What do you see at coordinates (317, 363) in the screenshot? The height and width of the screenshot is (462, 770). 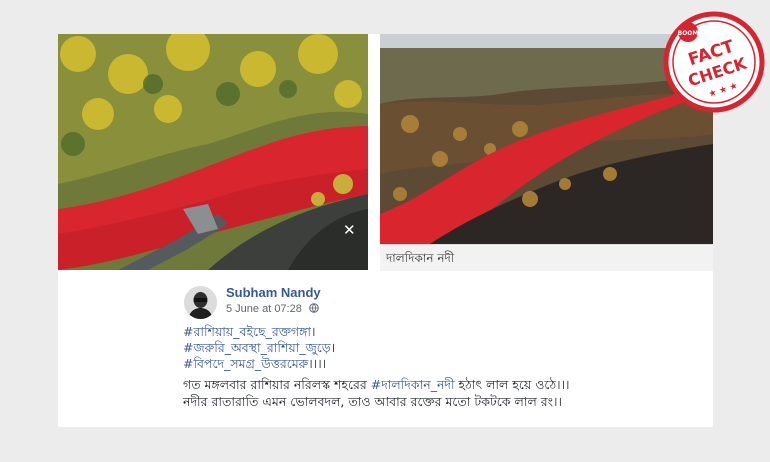 I see `hashtag-tail: ।।।।` at bounding box center [317, 363].